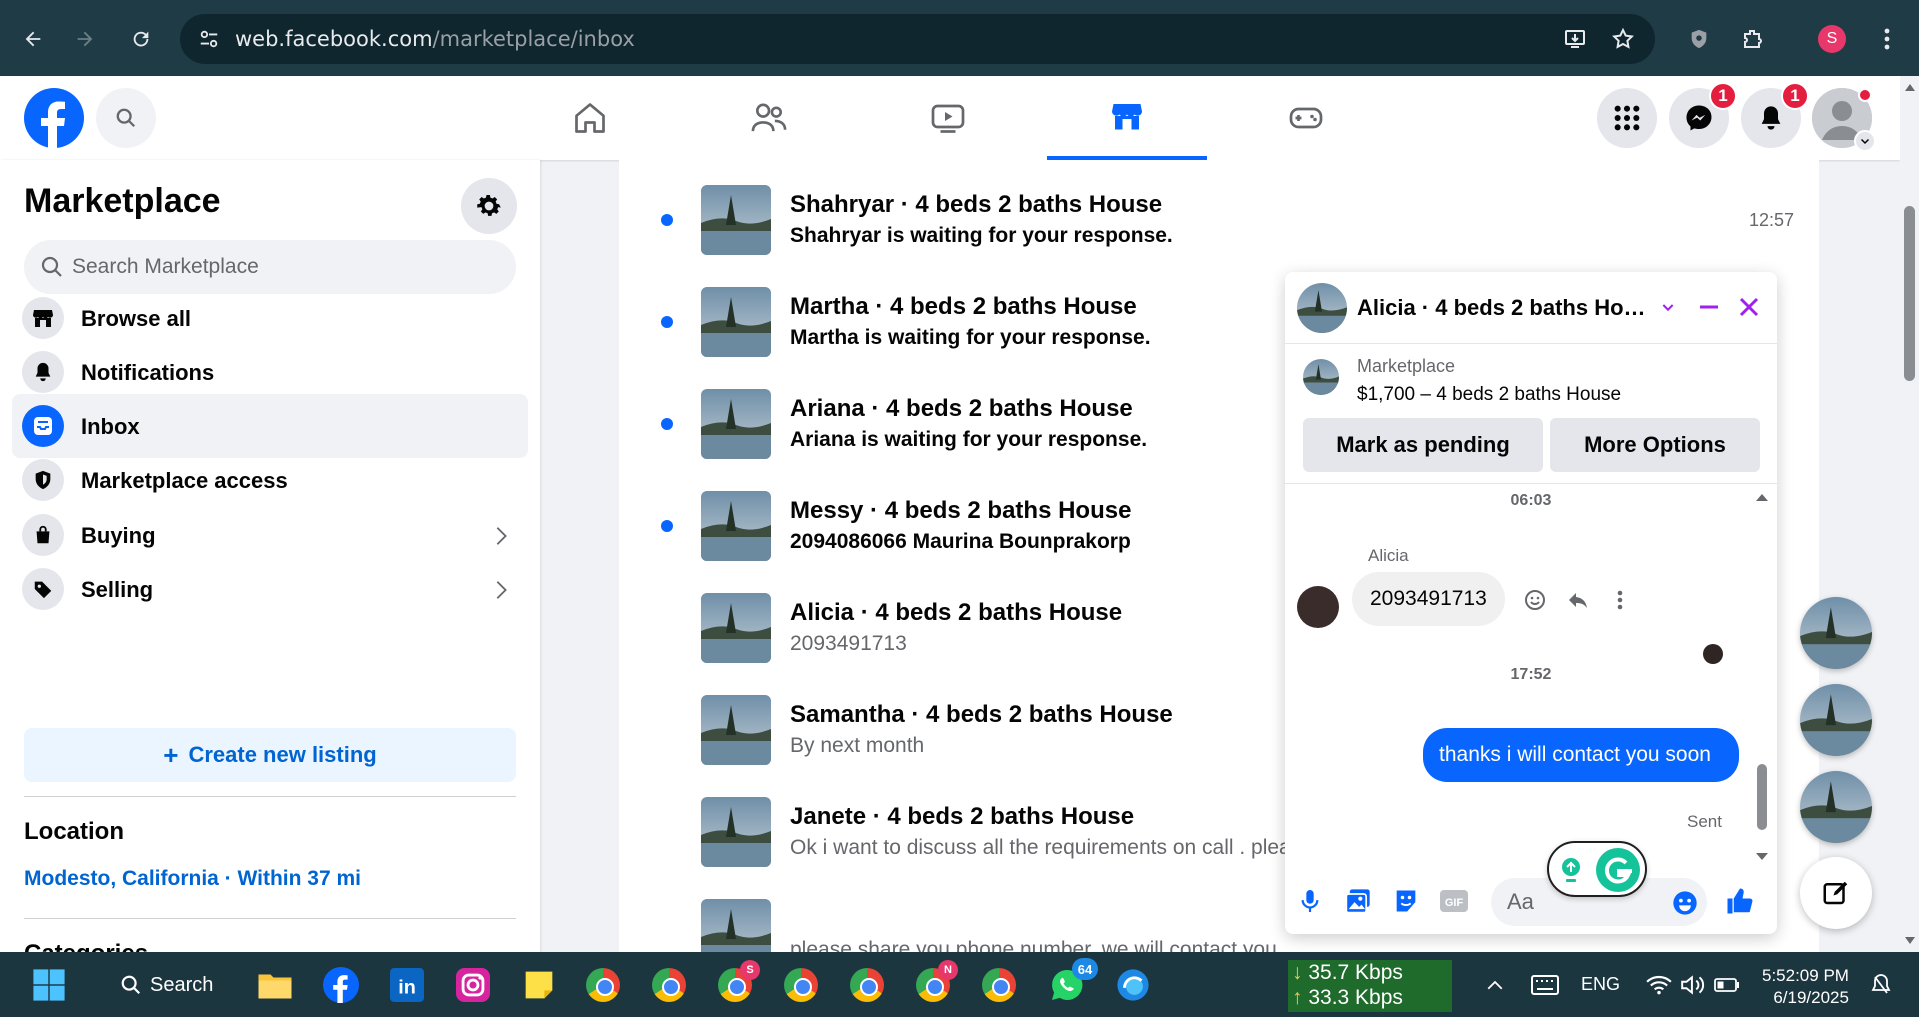 This screenshot has height=1017, width=1919. What do you see at coordinates (1358, 901) in the screenshot?
I see `photo-gallery-icon` at bounding box center [1358, 901].